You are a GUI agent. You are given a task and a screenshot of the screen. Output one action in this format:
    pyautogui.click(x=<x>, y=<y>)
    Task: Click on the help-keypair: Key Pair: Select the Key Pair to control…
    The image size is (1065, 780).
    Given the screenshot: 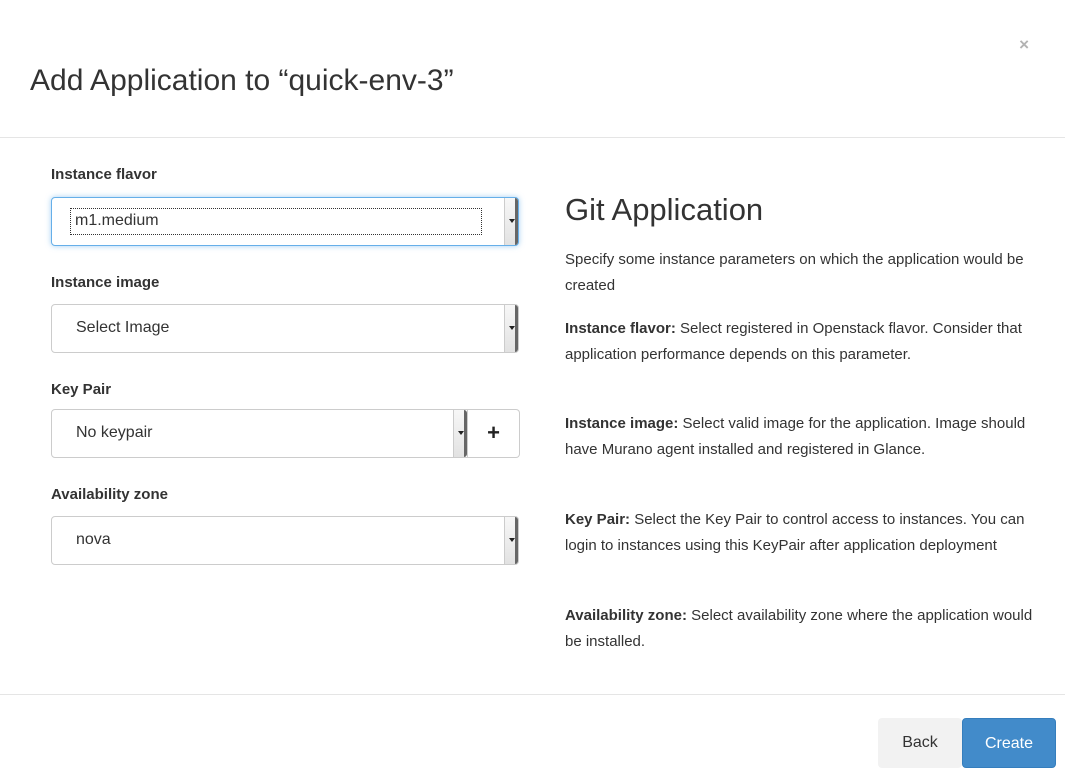 What is the action you would take?
    pyautogui.click(x=804, y=533)
    